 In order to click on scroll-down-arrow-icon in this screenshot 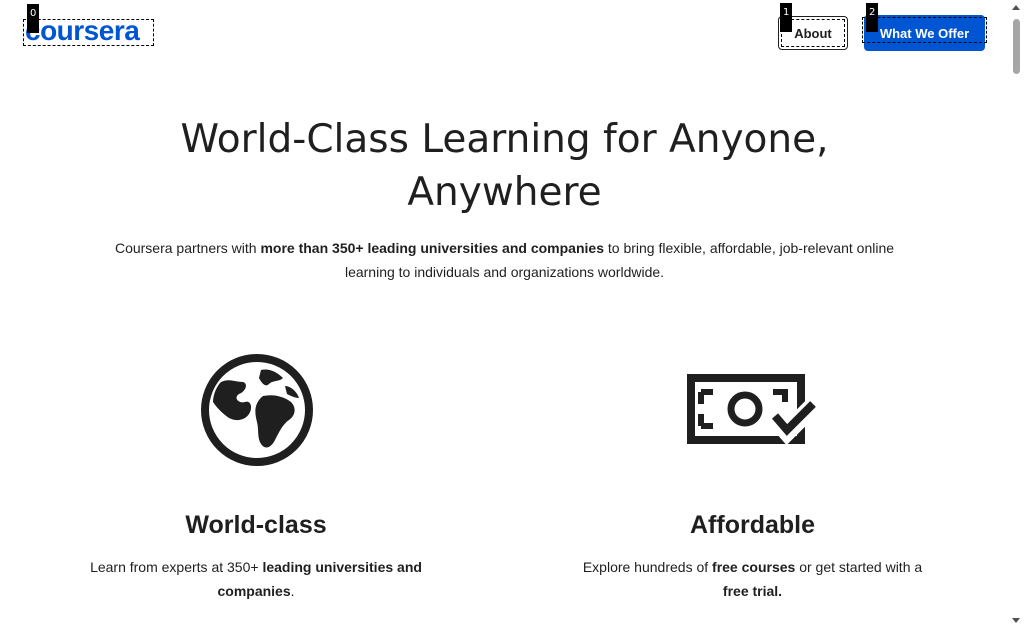, I will do `click(1016, 620)`.